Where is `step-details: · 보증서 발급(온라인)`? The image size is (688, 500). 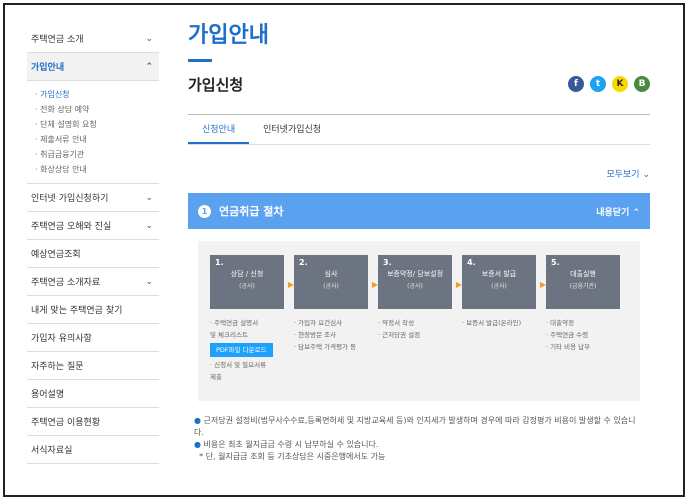
step-details: · 보증서 발급(온라인) is located at coordinates (499, 323).